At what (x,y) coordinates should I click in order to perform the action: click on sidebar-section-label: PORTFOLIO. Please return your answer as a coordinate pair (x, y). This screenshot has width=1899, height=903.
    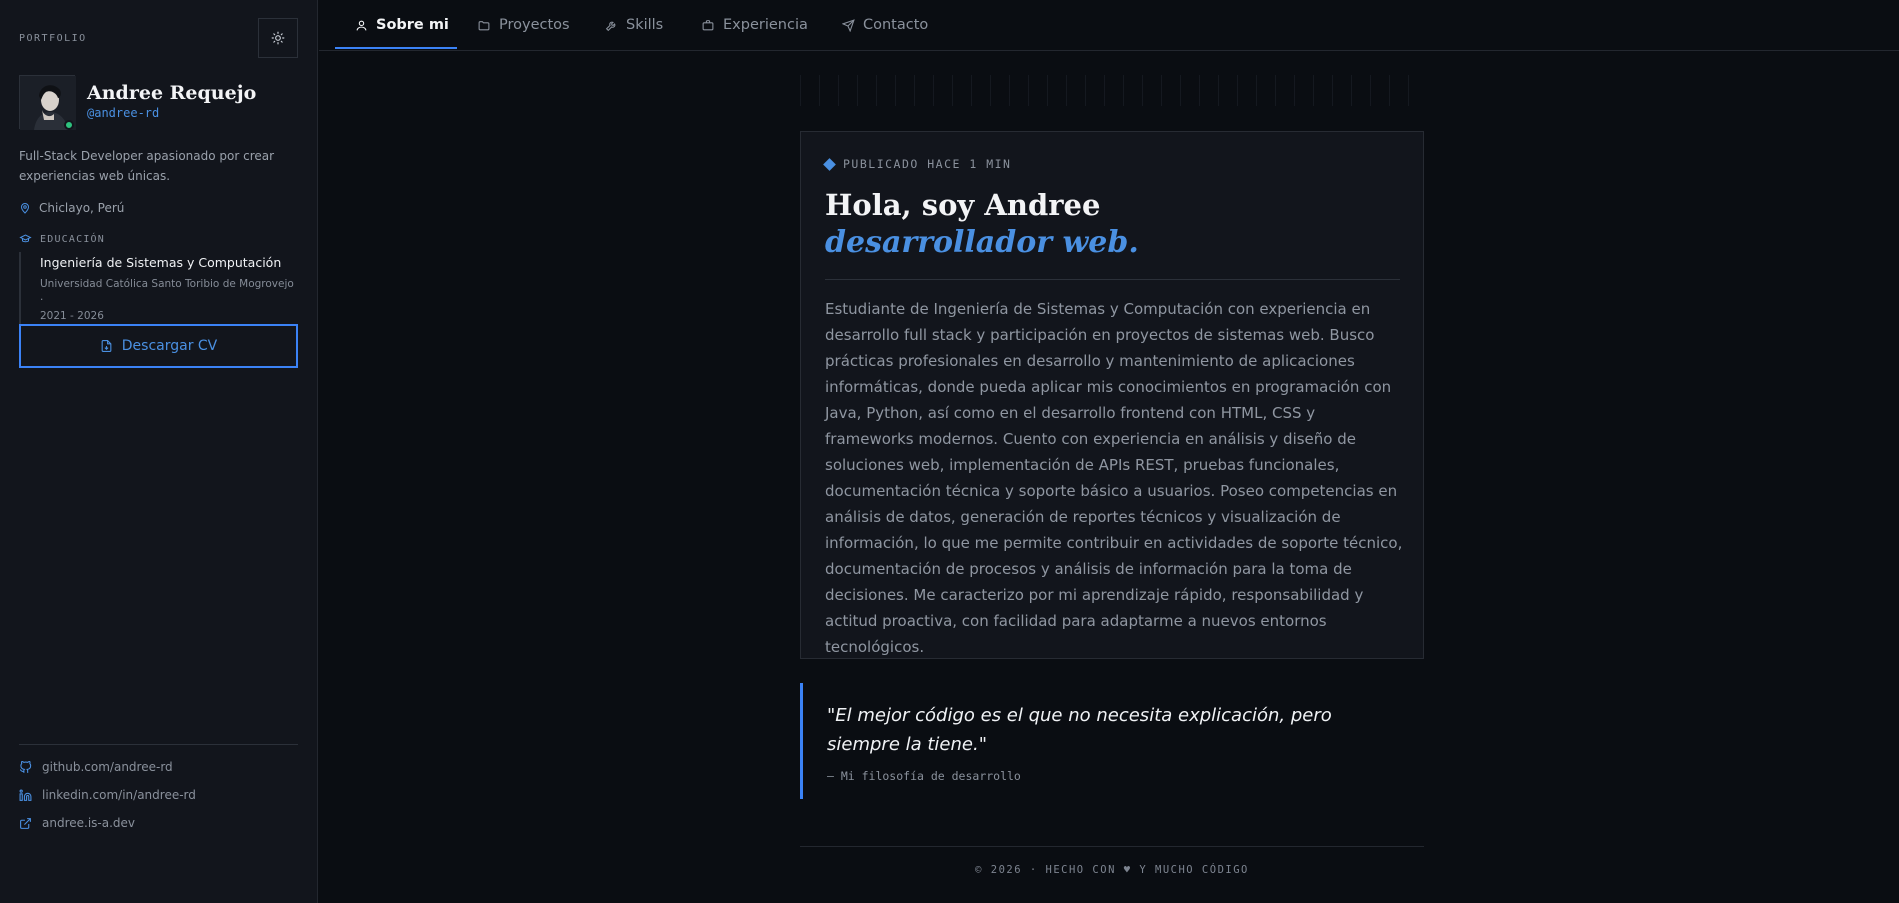
    Looking at the image, I should click on (53, 38).